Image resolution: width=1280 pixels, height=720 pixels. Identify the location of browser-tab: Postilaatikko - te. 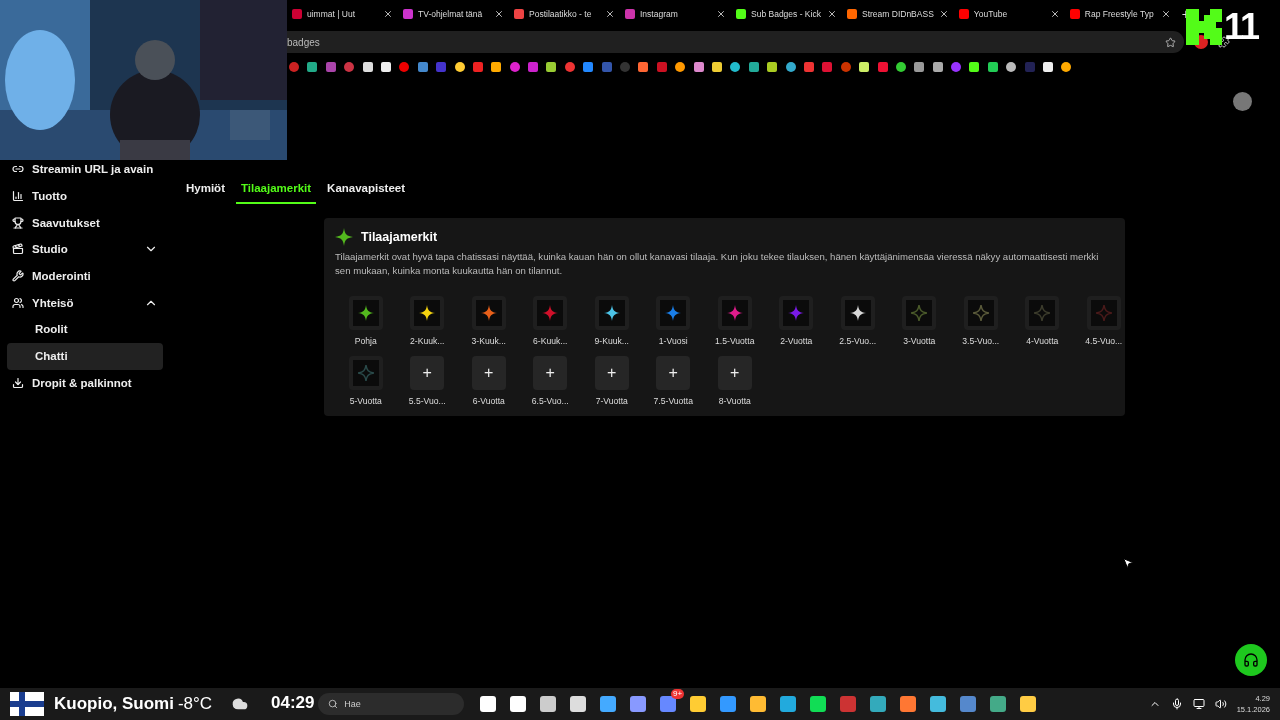
(564, 14).